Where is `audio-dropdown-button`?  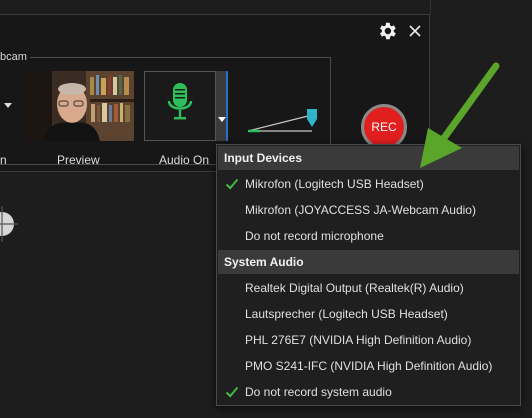 audio-dropdown-button is located at coordinates (222, 106).